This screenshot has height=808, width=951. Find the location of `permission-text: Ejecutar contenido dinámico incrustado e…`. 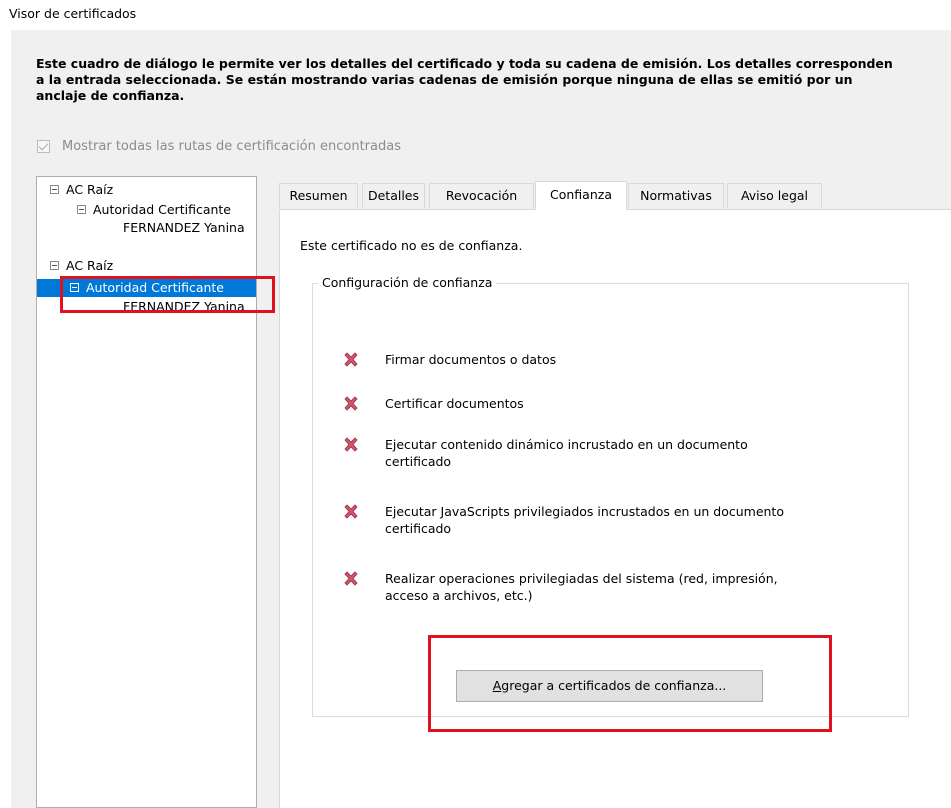

permission-text: Ejecutar contenido dinámico incrustado e… is located at coordinates (566, 453).